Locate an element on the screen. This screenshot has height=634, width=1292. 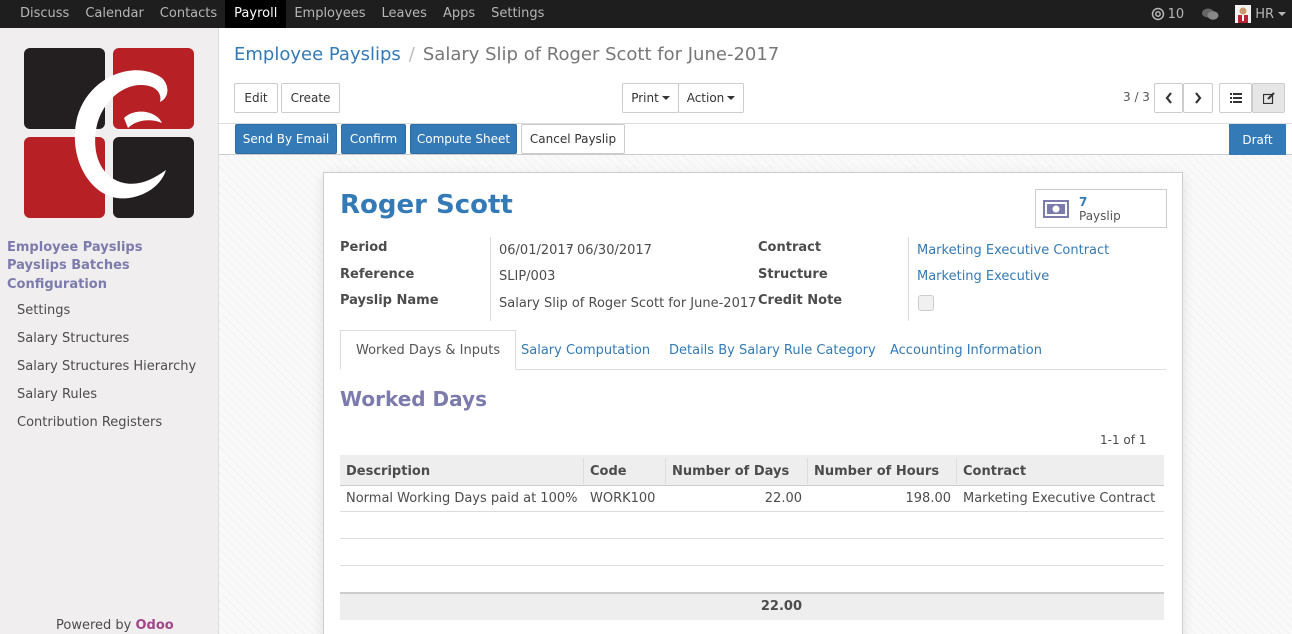
reference-field: SLIP/003 is located at coordinates (527, 276).